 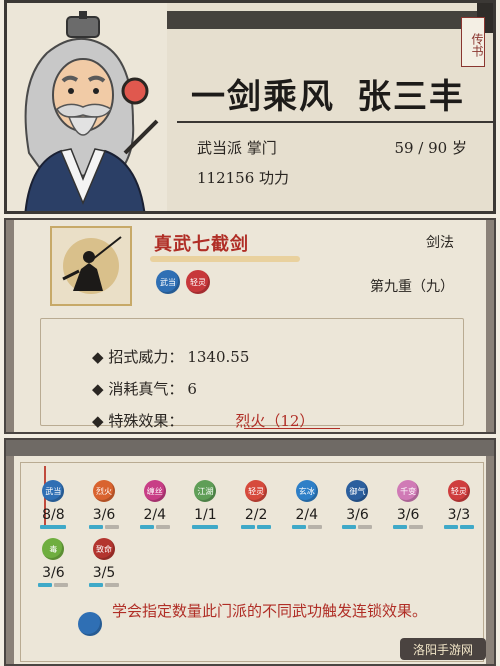 What do you see at coordinates (408, 491) in the screenshot?
I see `combo-orb-icon: 千变` at bounding box center [408, 491].